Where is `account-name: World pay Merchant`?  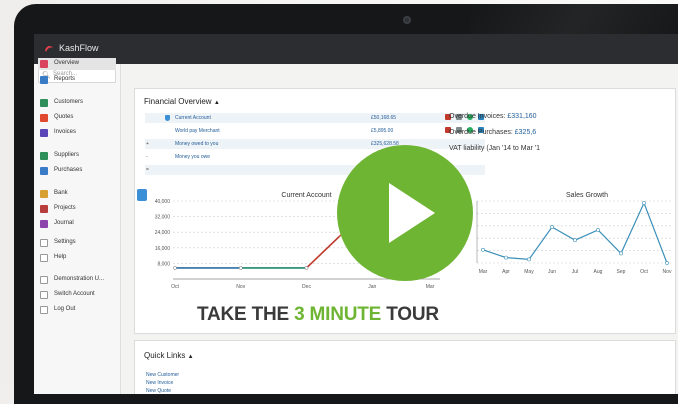
account-name: World pay Merchant is located at coordinates (197, 131).